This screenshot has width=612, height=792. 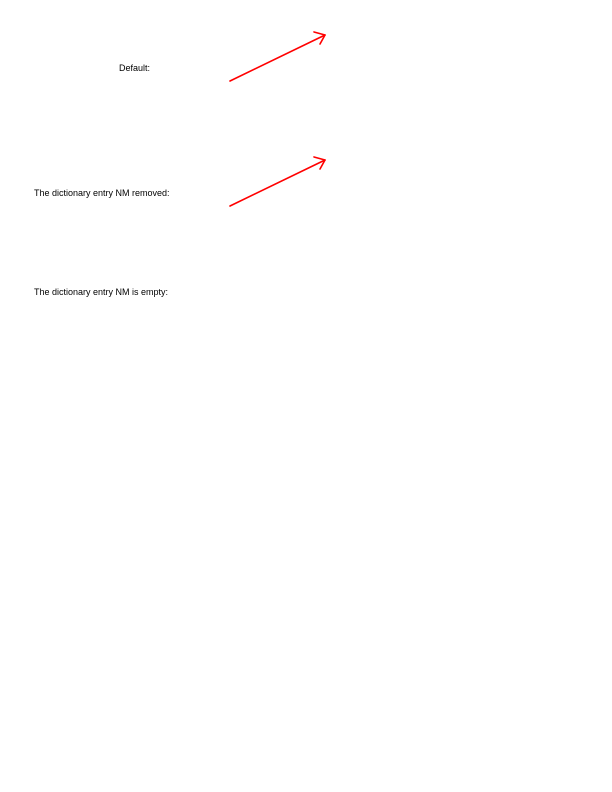 I want to click on default-label: Default:, so click(x=135, y=68).